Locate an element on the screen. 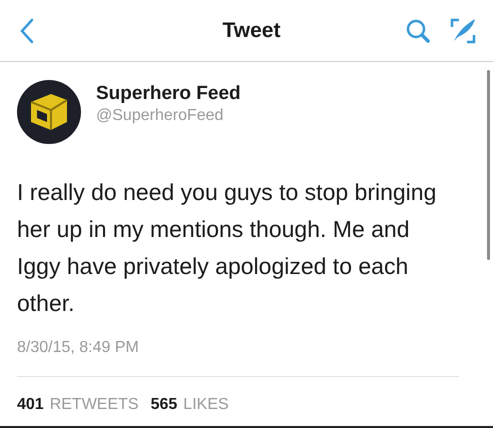  stat-count: 401 is located at coordinates (30, 405).